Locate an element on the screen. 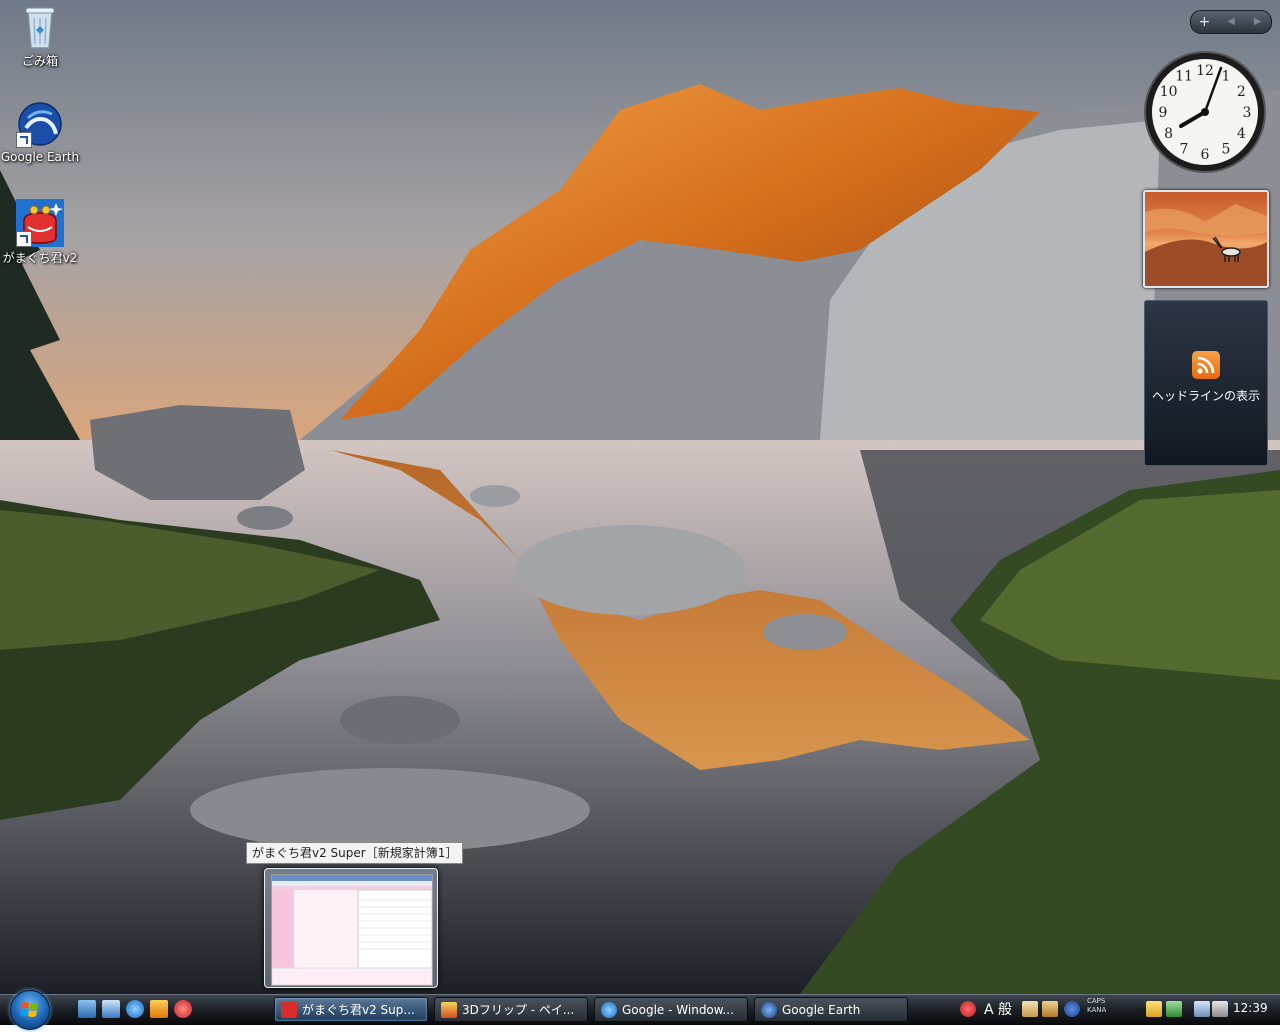 This screenshot has height=1032, width=1280. slideshow-gadget is located at coordinates (1206, 239).